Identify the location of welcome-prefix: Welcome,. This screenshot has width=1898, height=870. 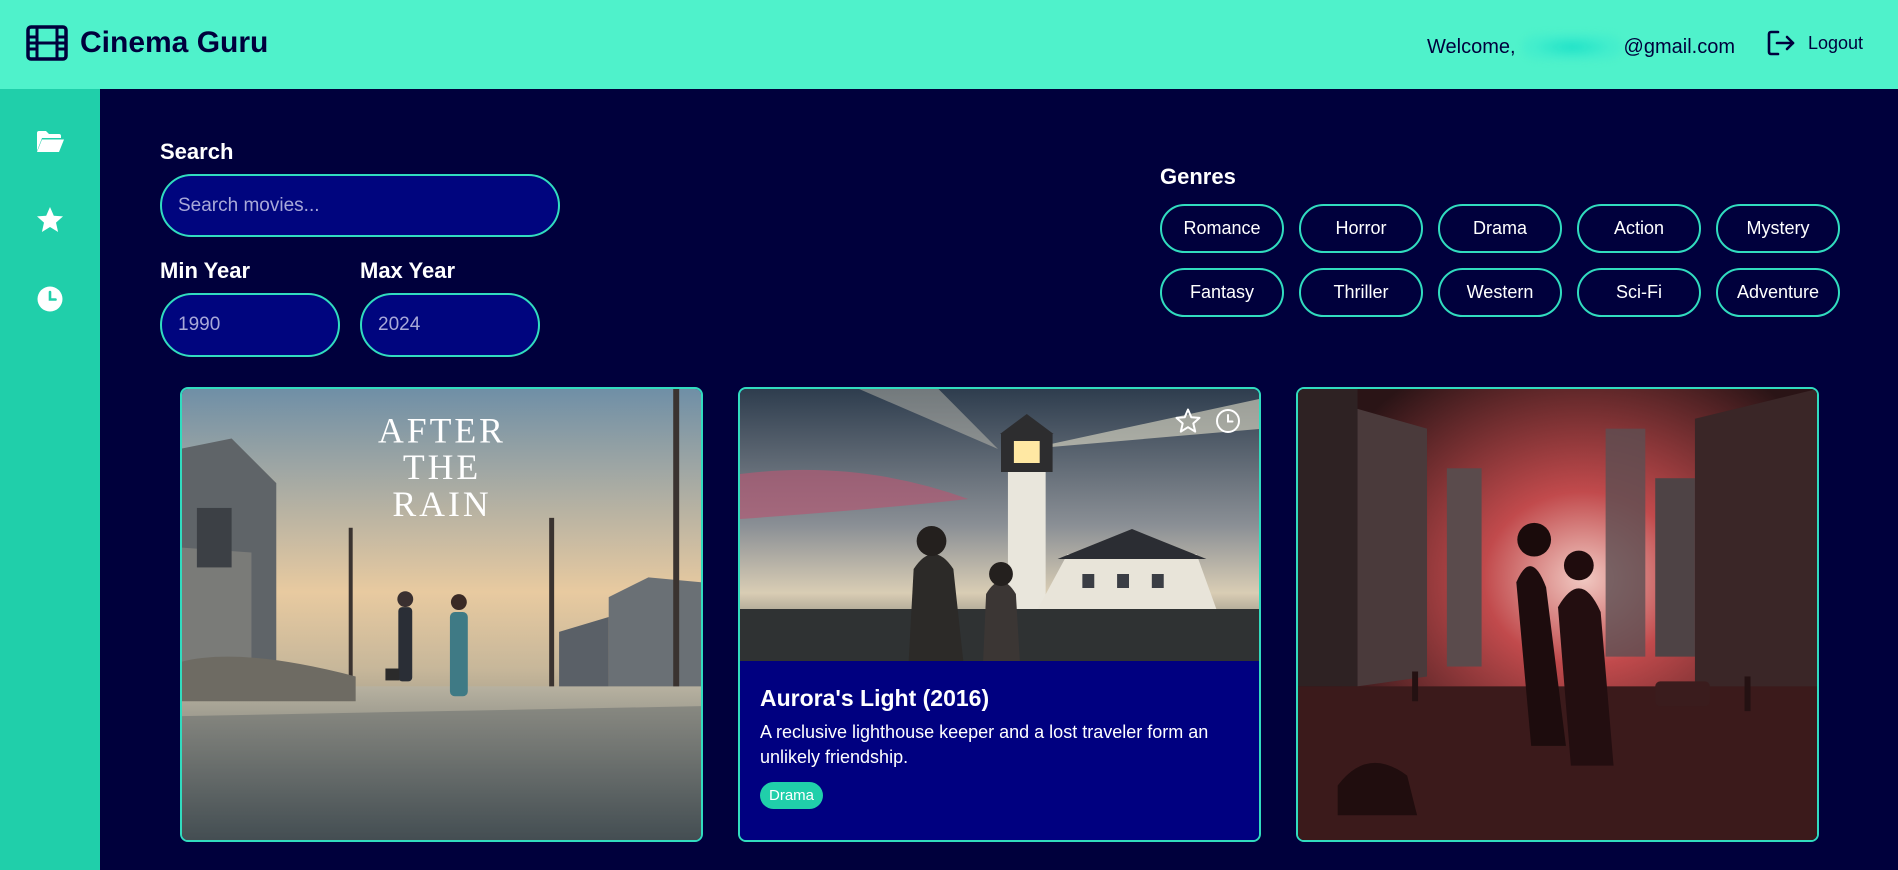
(1471, 46).